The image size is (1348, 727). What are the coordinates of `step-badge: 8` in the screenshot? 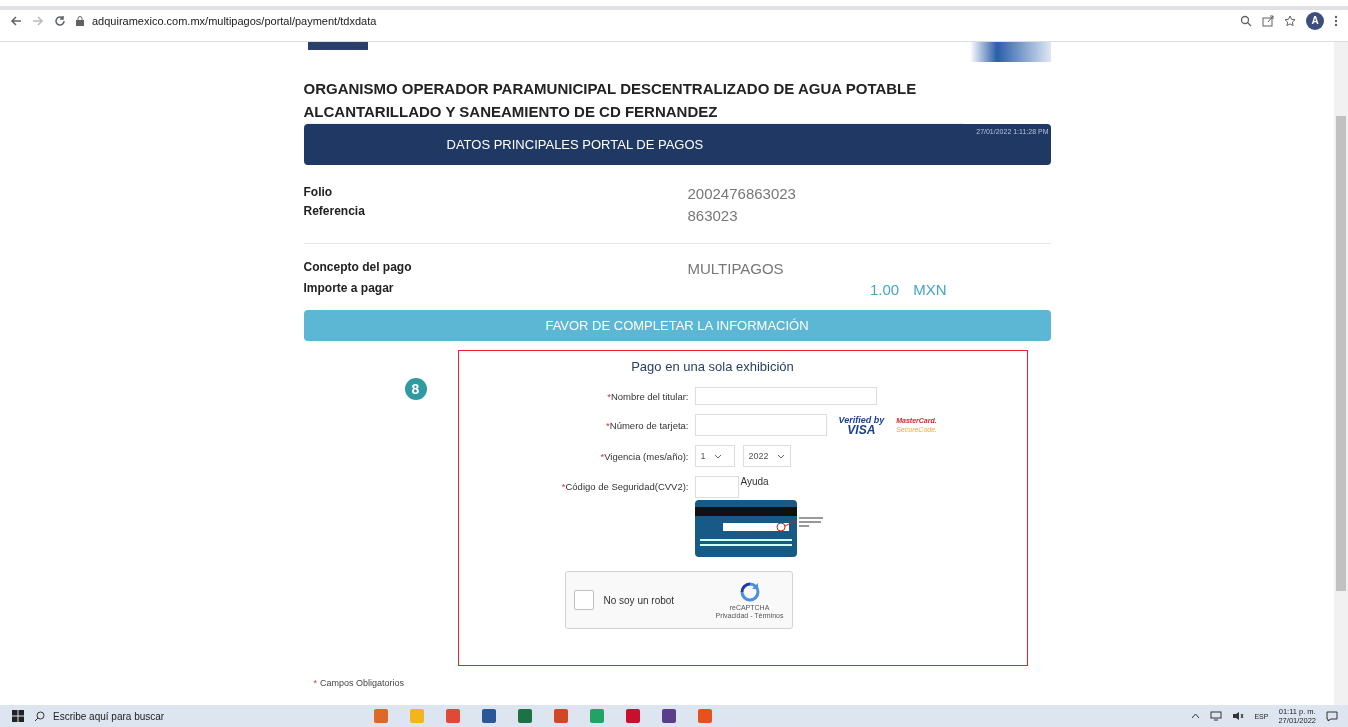 It's located at (415, 389).